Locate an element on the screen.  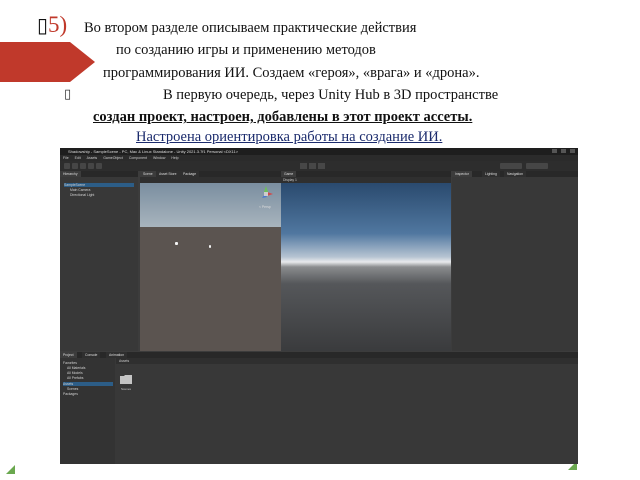
scene-gizmo-icon is located at coordinates (266, 194).